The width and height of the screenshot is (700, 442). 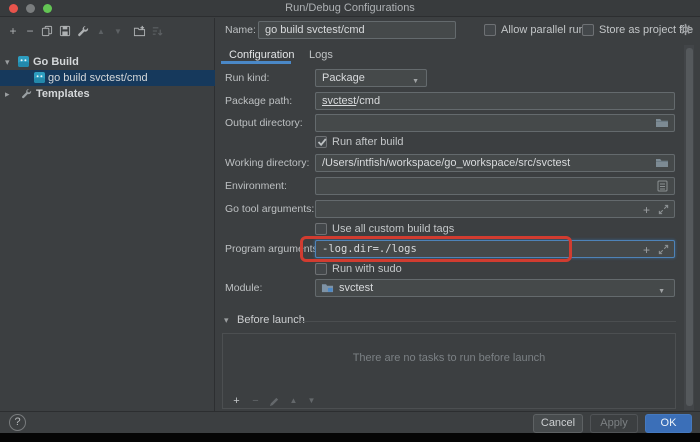 I want to click on before-launch-title: Before launch, so click(x=271, y=320).